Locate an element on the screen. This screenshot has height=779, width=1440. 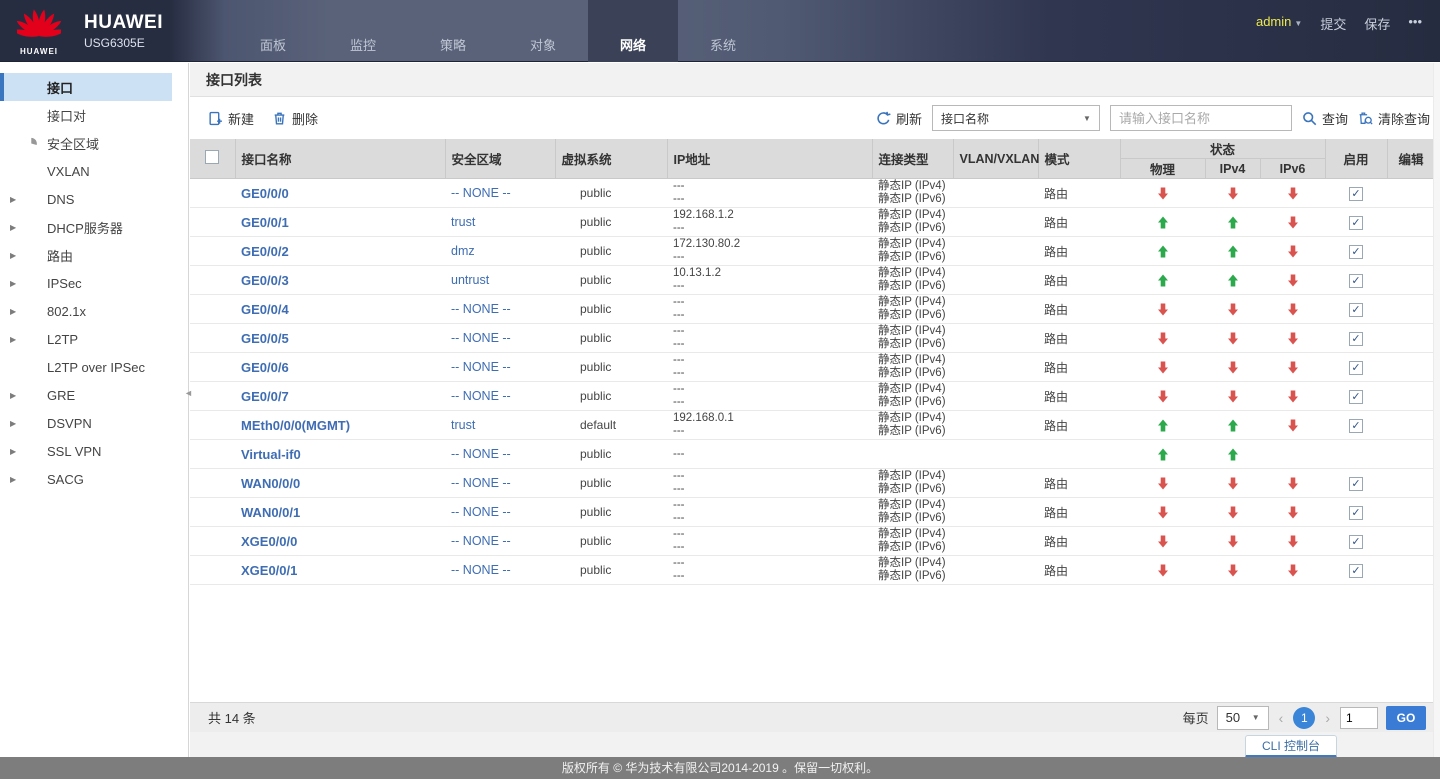
delete-button: 删除 is located at coordinates (295, 118).